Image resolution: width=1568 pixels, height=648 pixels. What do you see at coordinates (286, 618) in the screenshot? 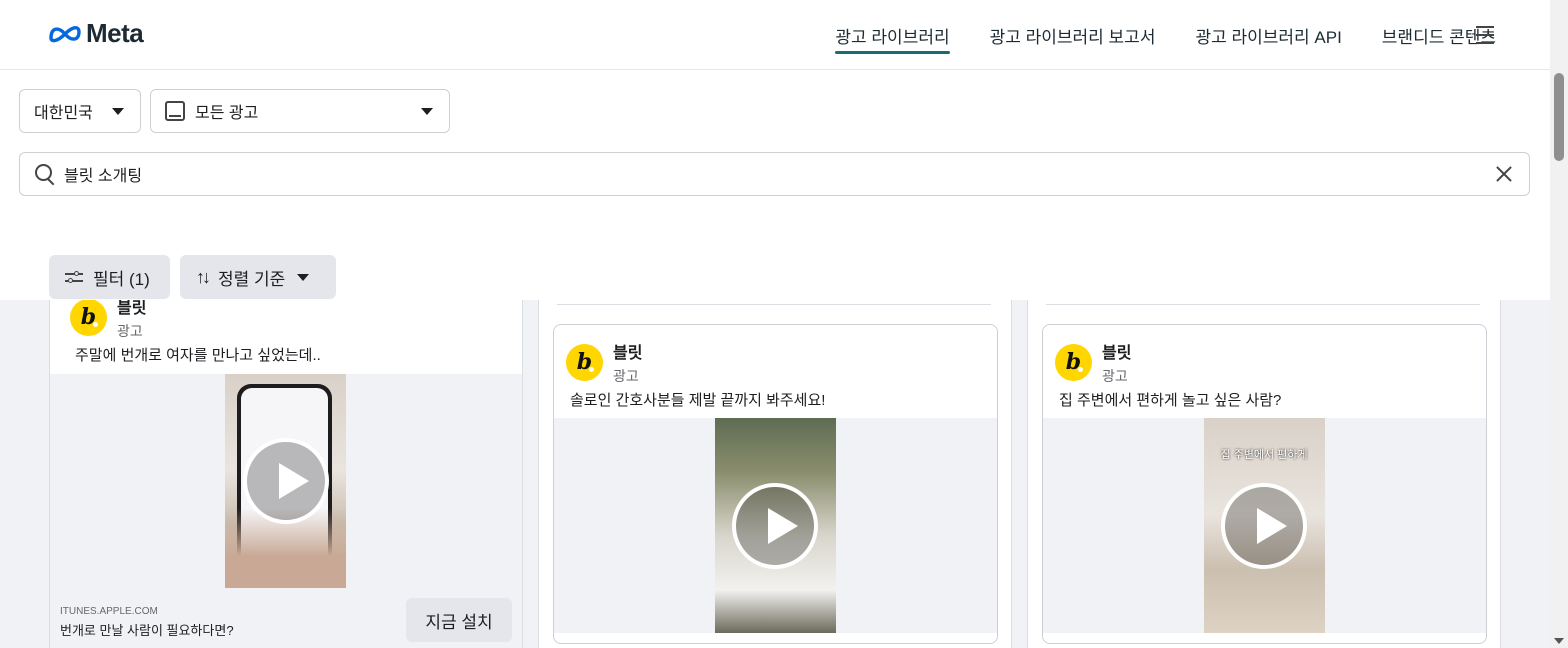
I see `ad-cta-row: ITUNES.APPLE.COM 번개로 만날 사람이 필요하다면? 지금 설치` at bounding box center [286, 618].